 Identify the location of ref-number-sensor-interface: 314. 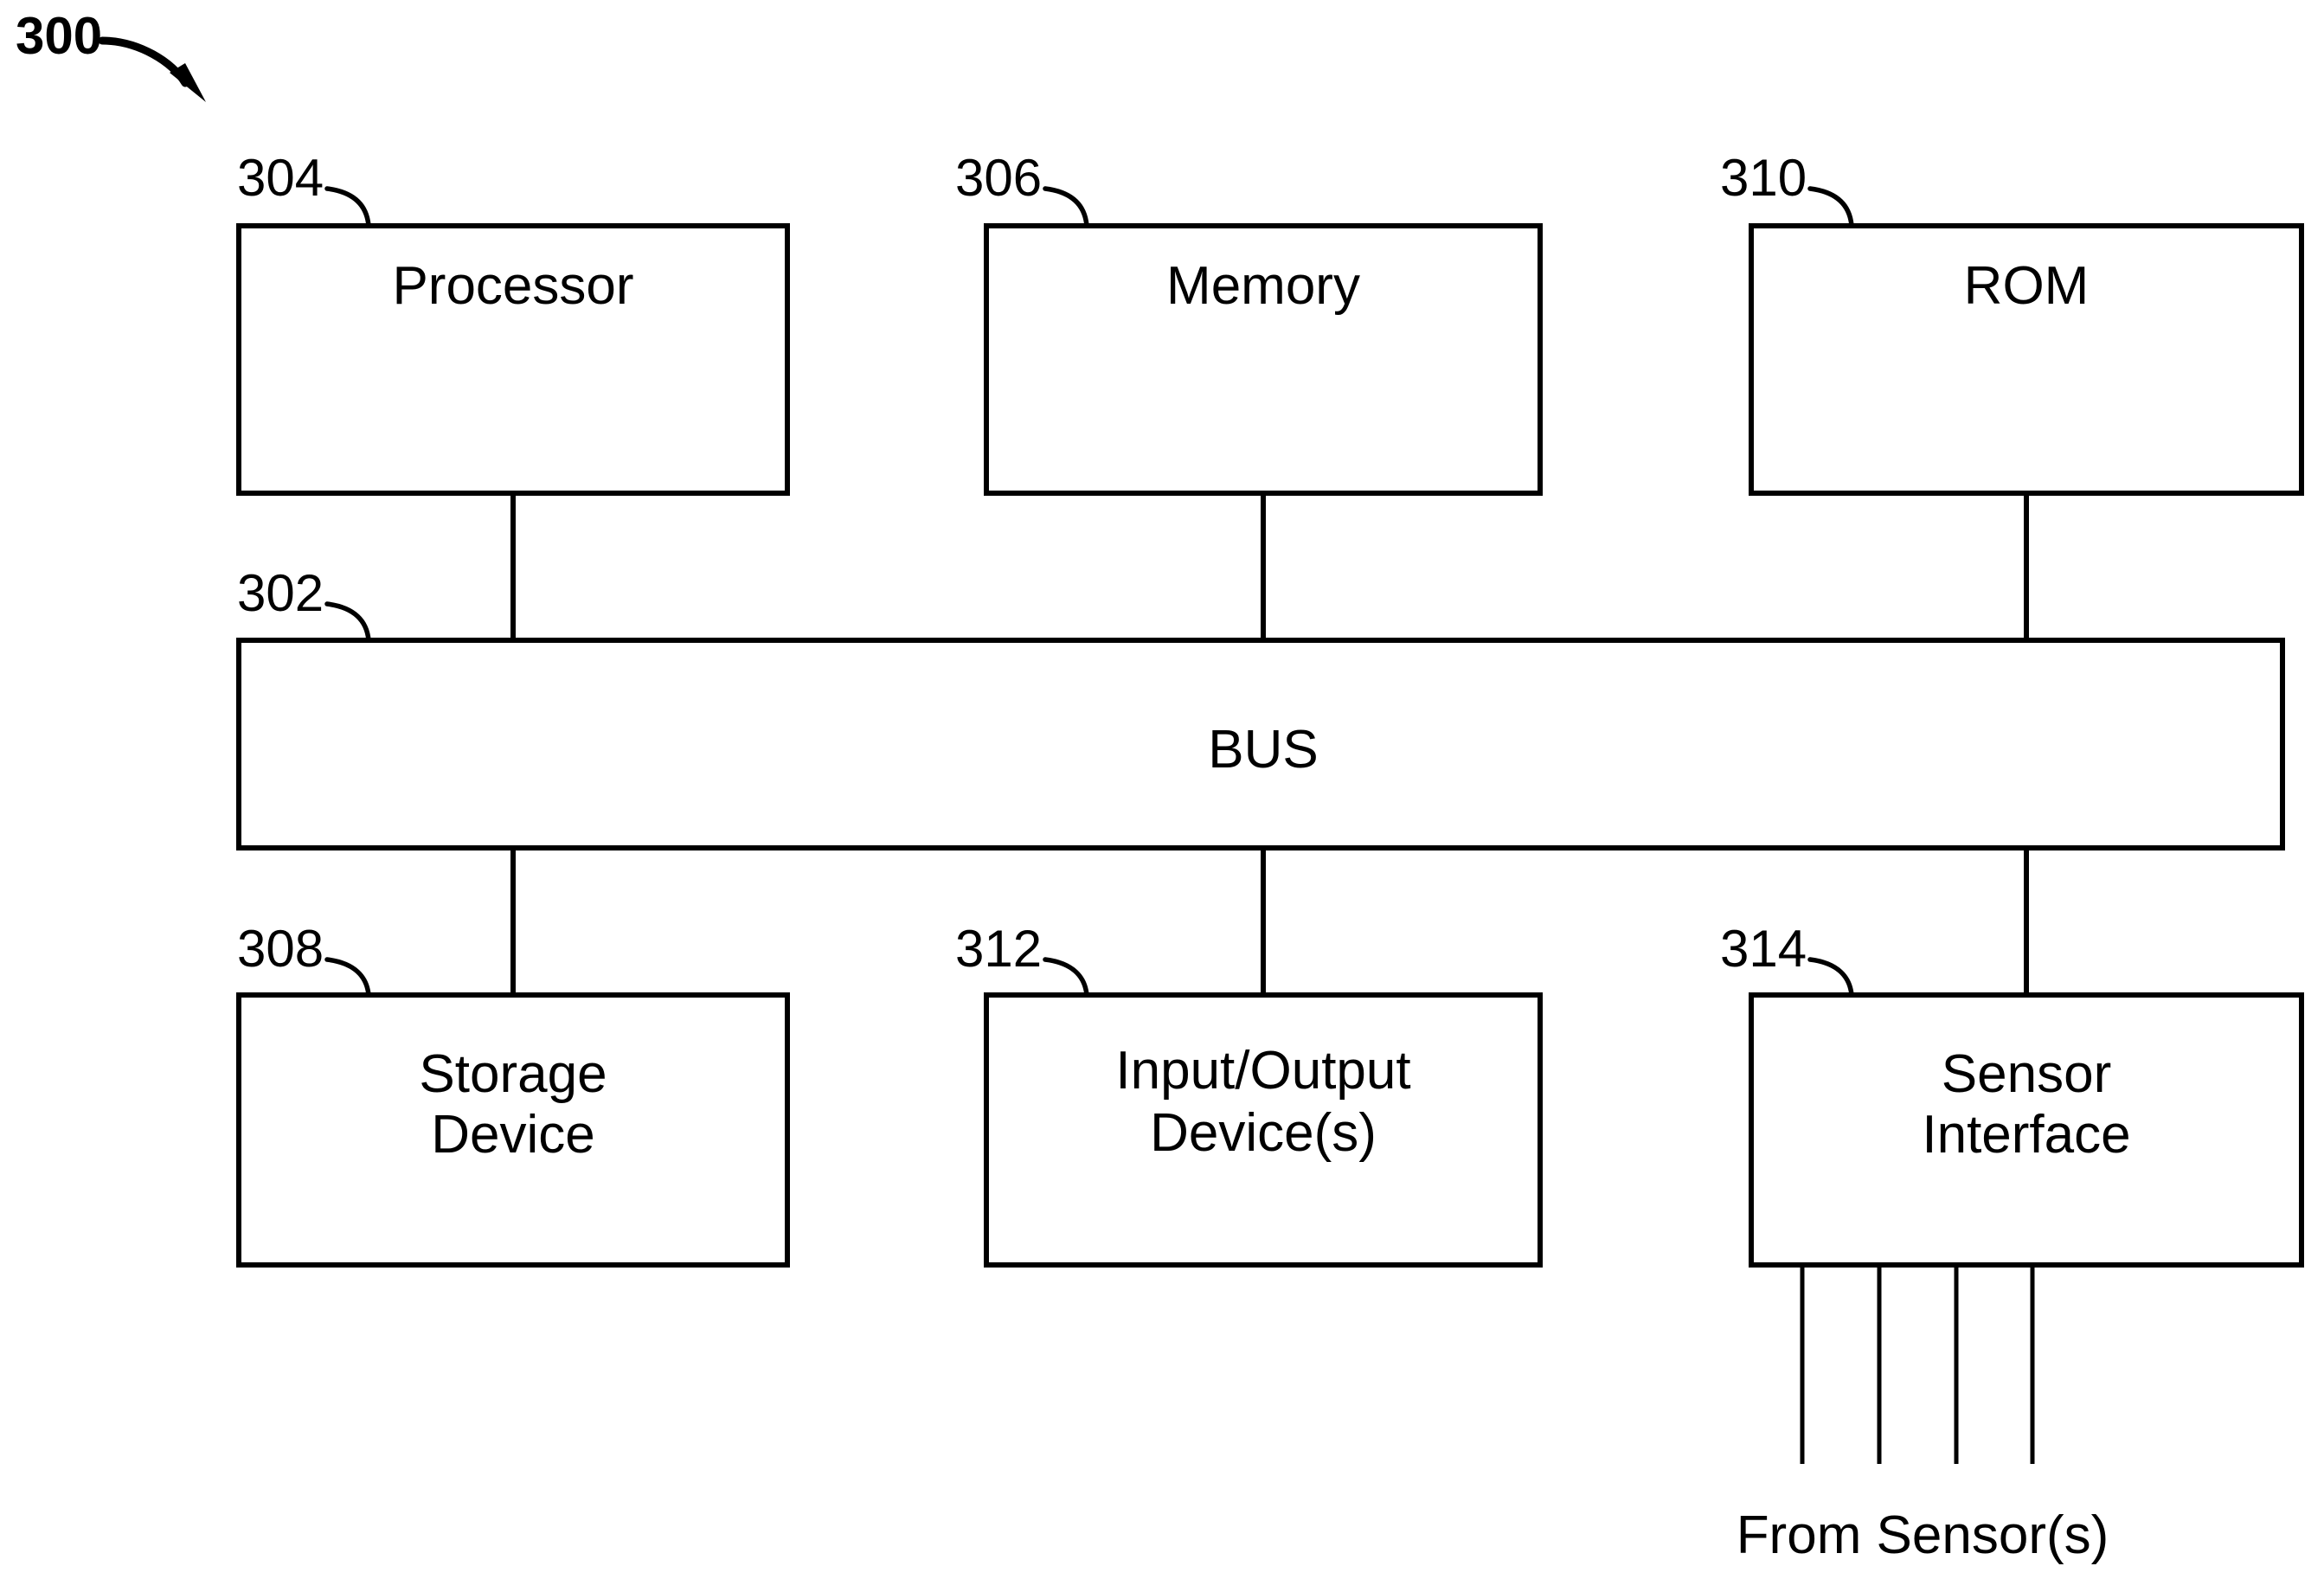
(1763, 949).